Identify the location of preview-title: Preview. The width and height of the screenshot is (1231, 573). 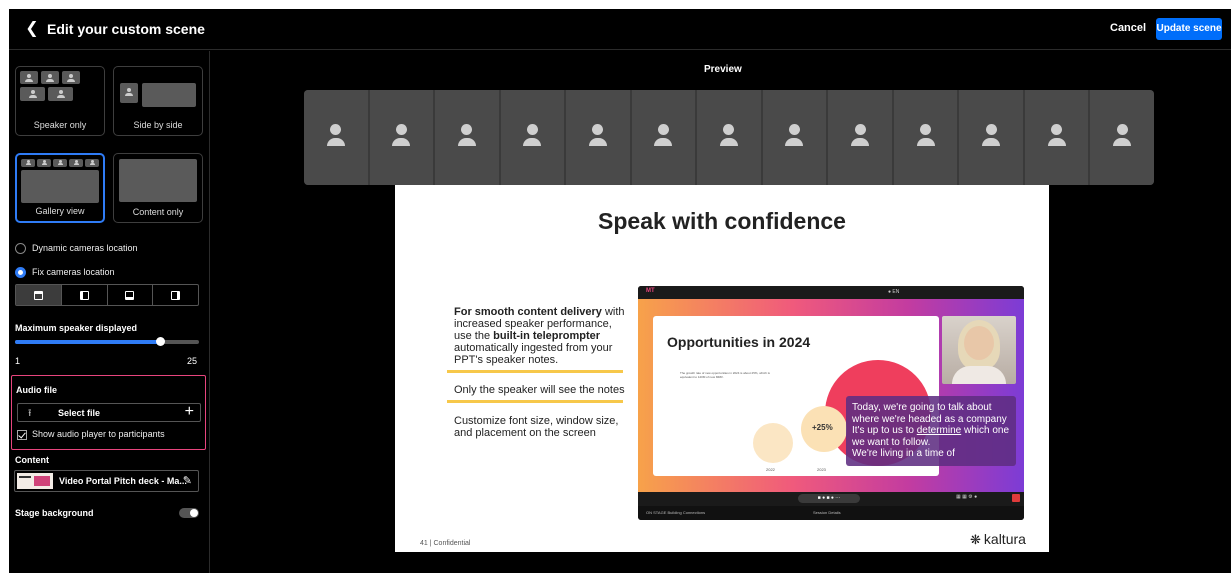
(723, 69).